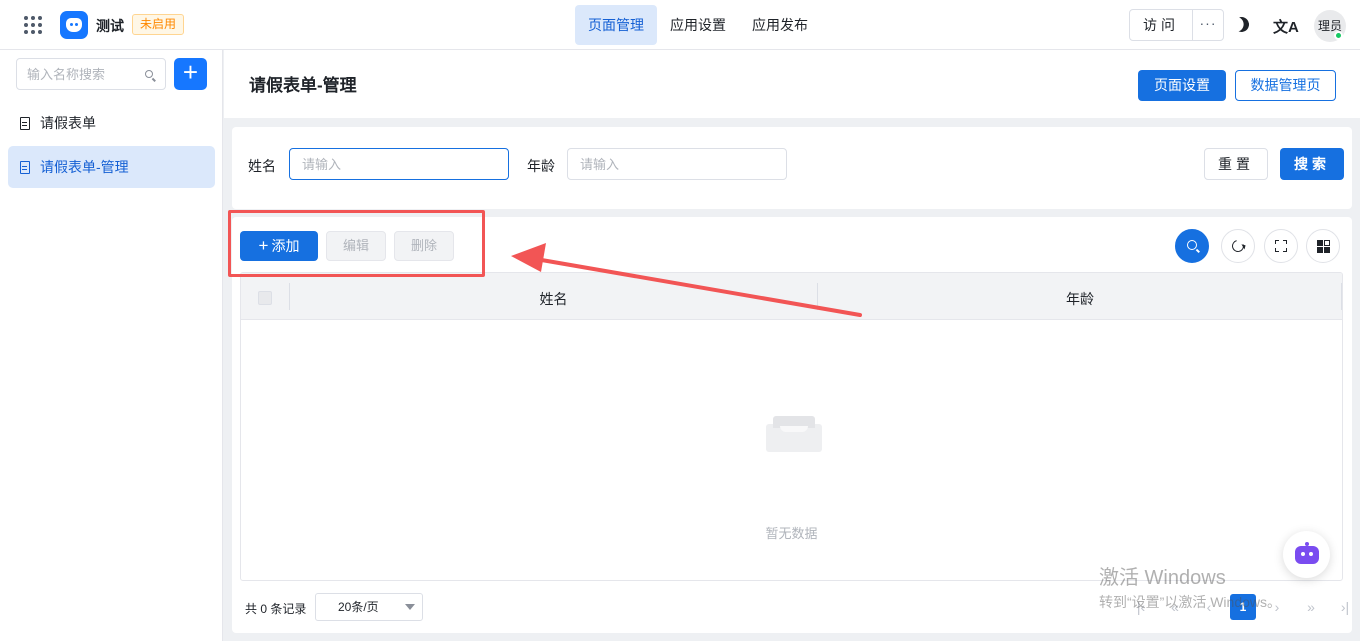  I want to click on windows-activation-watermark: 激活 Windows 转到“设置”以激活 Windows。, so click(1190, 586).